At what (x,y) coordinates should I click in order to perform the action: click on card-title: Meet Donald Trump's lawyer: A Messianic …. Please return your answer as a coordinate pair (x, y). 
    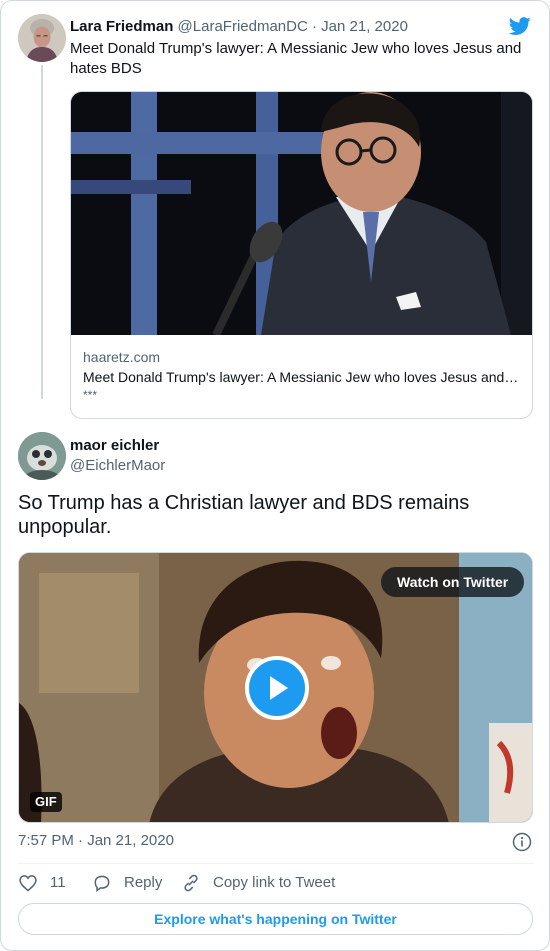
    Looking at the image, I should click on (301, 377).